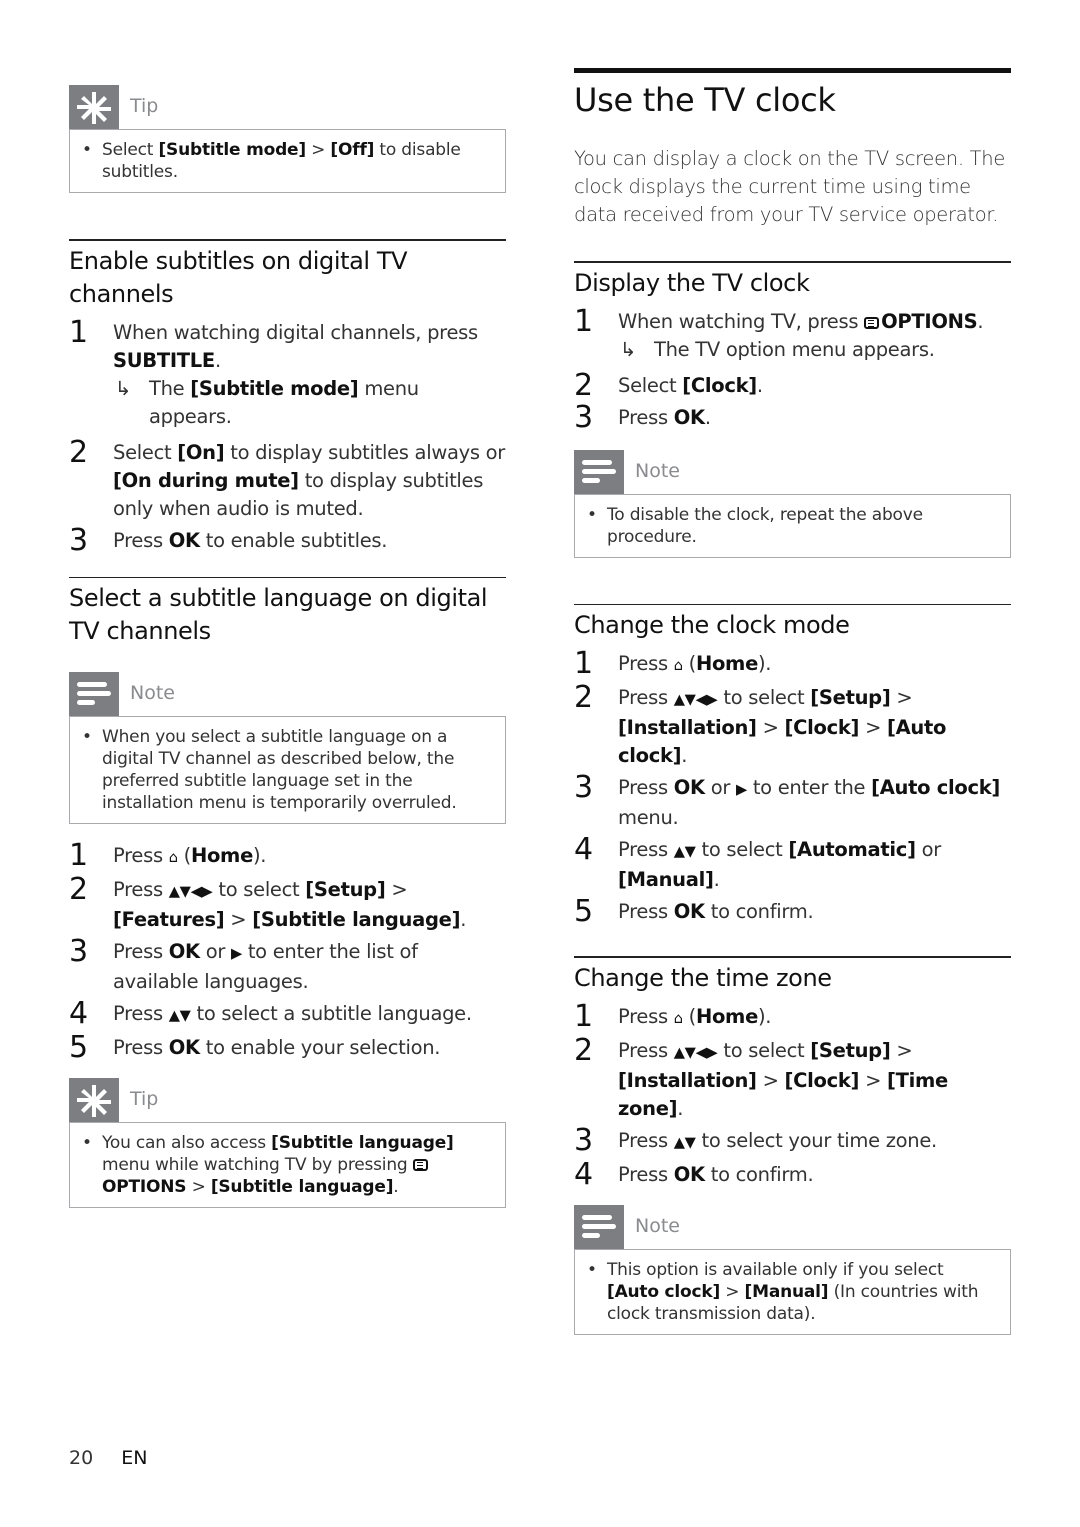 The image size is (1080, 1527). I want to click on step-item: 3 Press OK., so click(792, 417).